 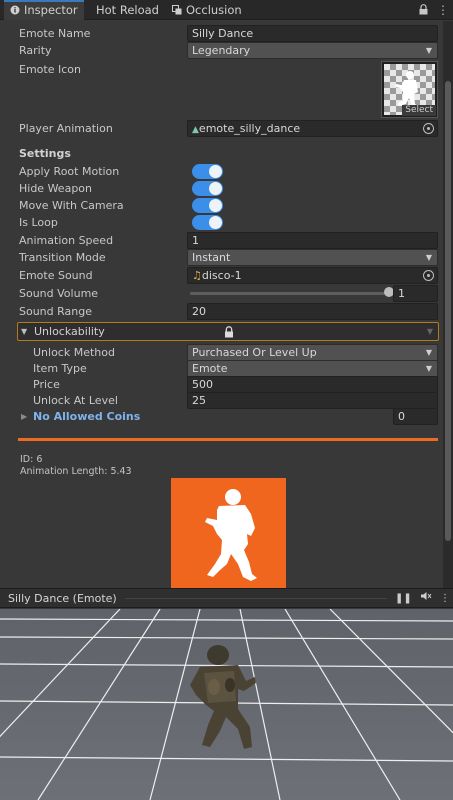 I want to click on hide-weapon-toggle, so click(x=207, y=188).